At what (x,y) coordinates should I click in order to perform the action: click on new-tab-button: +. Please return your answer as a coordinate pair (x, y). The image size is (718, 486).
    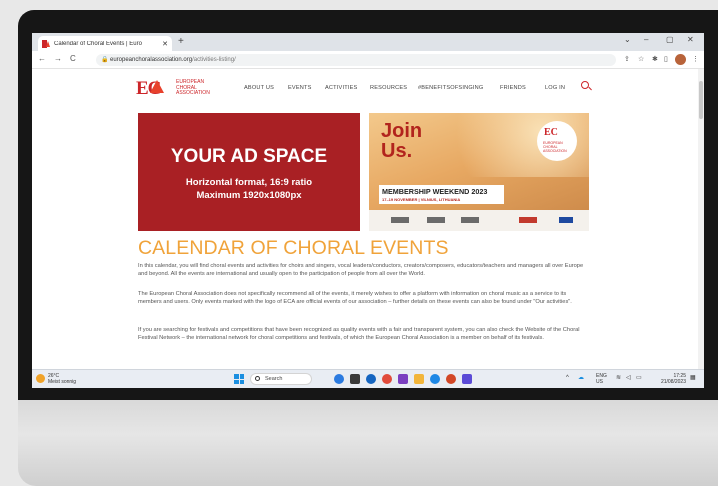
    Looking at the image, I should click on (181, 42).